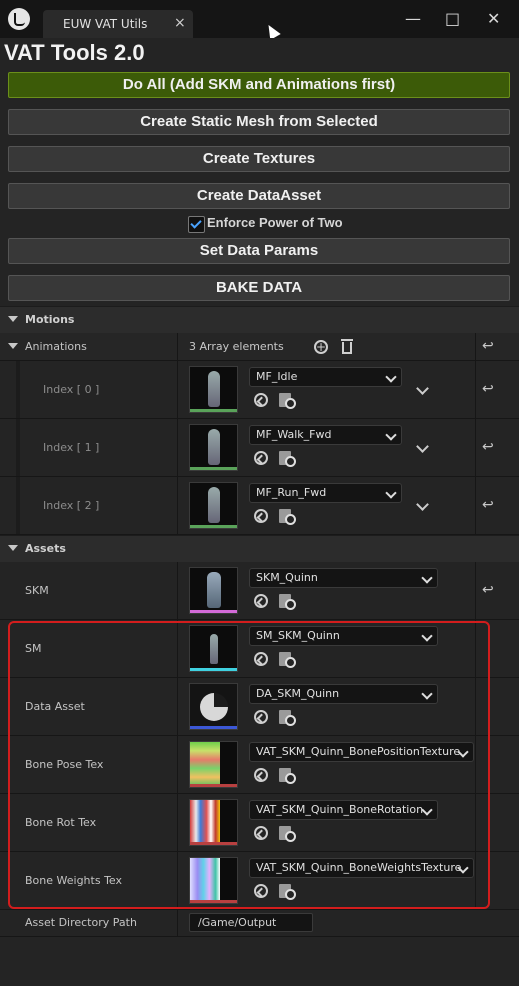 This screenshot has width=519, height=986. Describe the element at coordinates (294, 434) in the screenshot. I see `combo-value: MF_Walk_Fwd` at that location.